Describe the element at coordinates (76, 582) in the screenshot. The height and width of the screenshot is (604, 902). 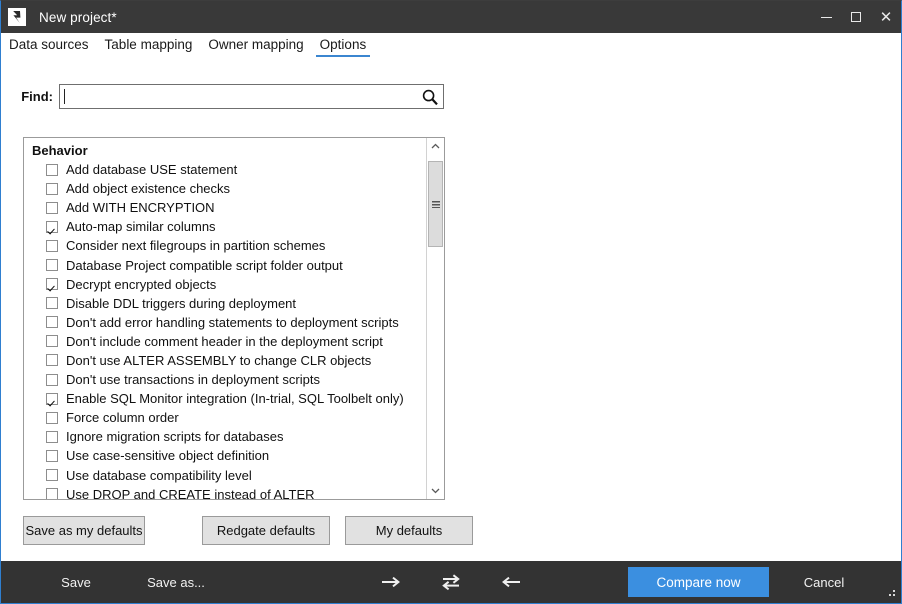
I see `save-button: Save` at that location.